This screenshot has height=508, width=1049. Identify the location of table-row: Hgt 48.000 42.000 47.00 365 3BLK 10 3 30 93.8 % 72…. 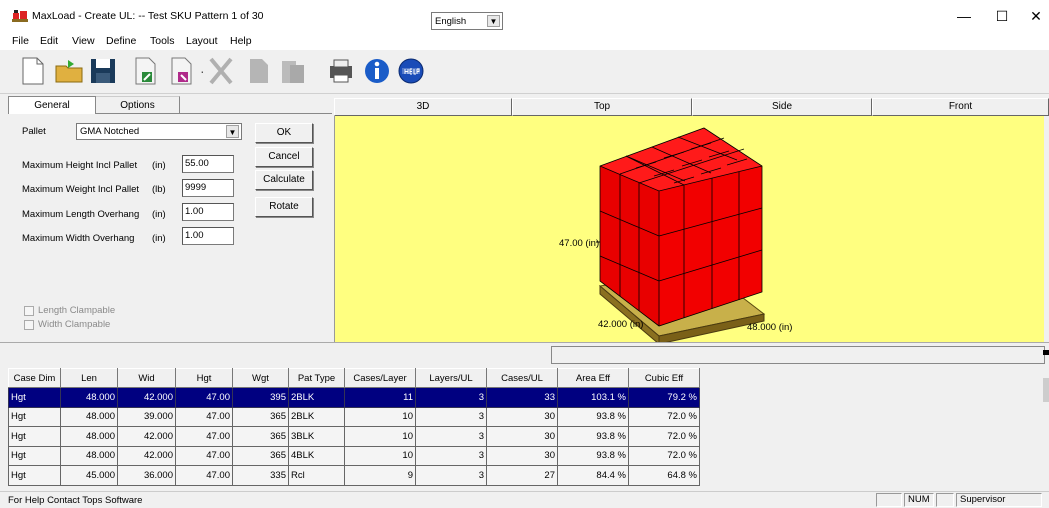
(354, 436).